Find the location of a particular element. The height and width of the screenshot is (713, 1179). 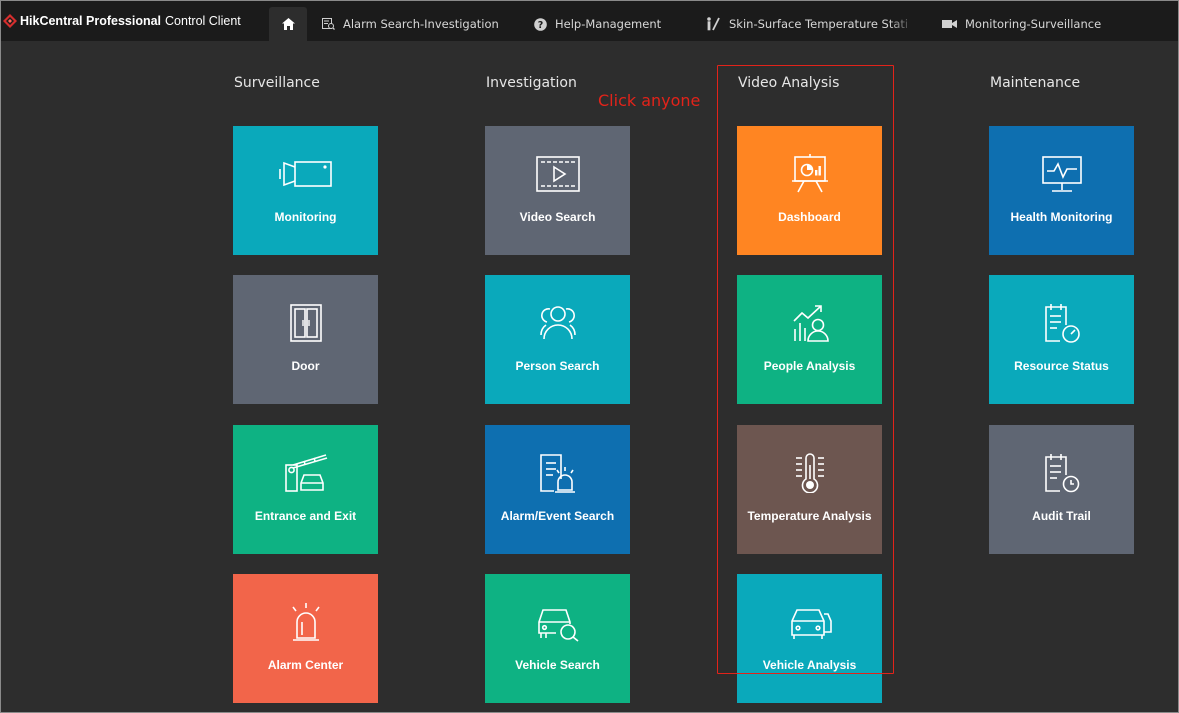

tile-label: Alarm Center is located at coordinates (305, 665).